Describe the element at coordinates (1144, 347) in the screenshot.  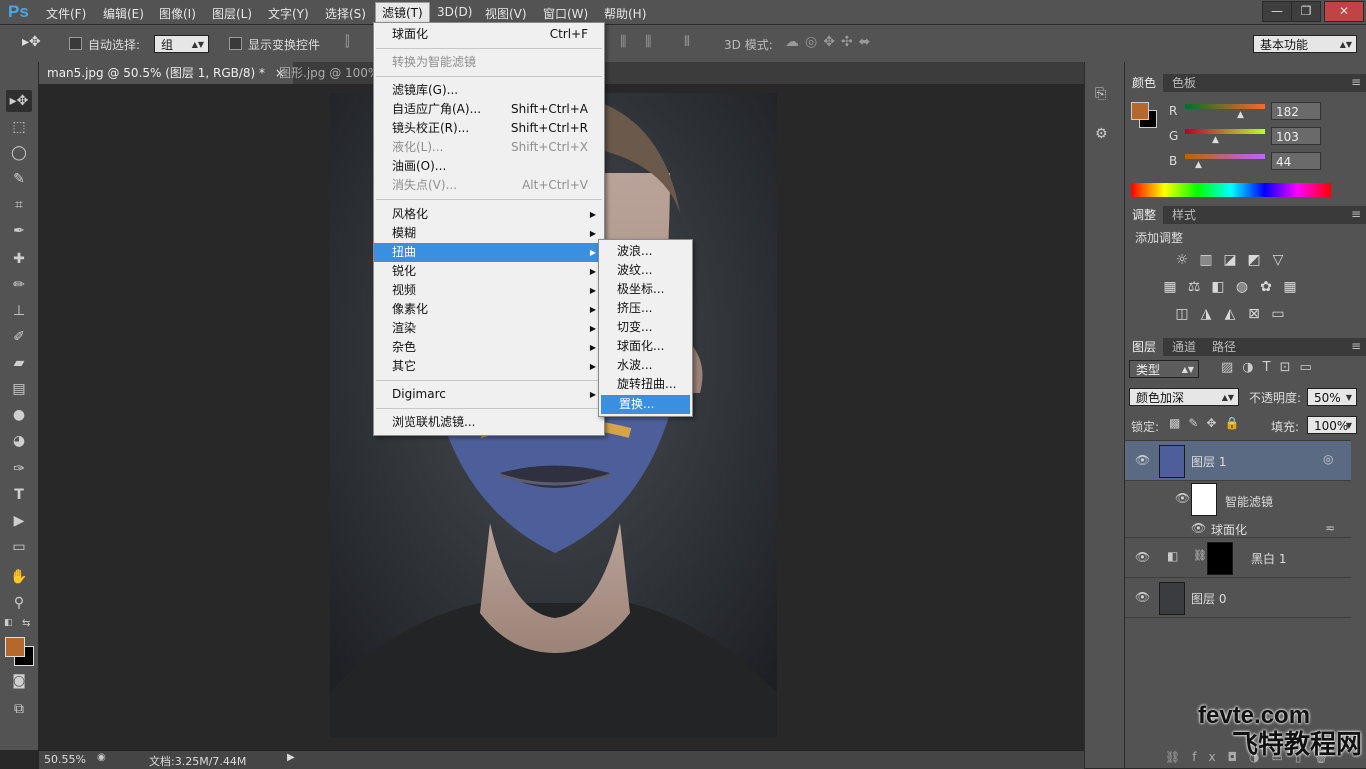
I see `tab-layers: 图层` at that location.